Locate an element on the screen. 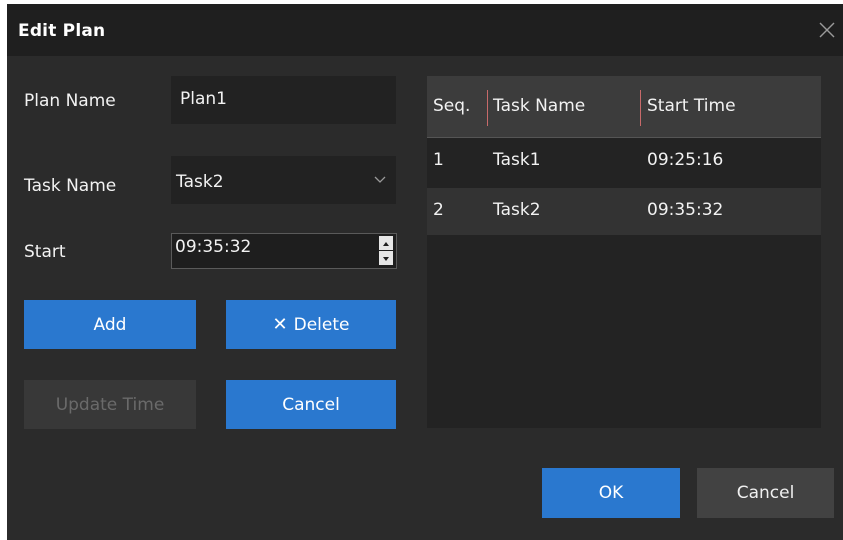 Image resolution: width=843 pixels, height=540 pixels. x-icon: ✕ is located at coordinates (280, 324).